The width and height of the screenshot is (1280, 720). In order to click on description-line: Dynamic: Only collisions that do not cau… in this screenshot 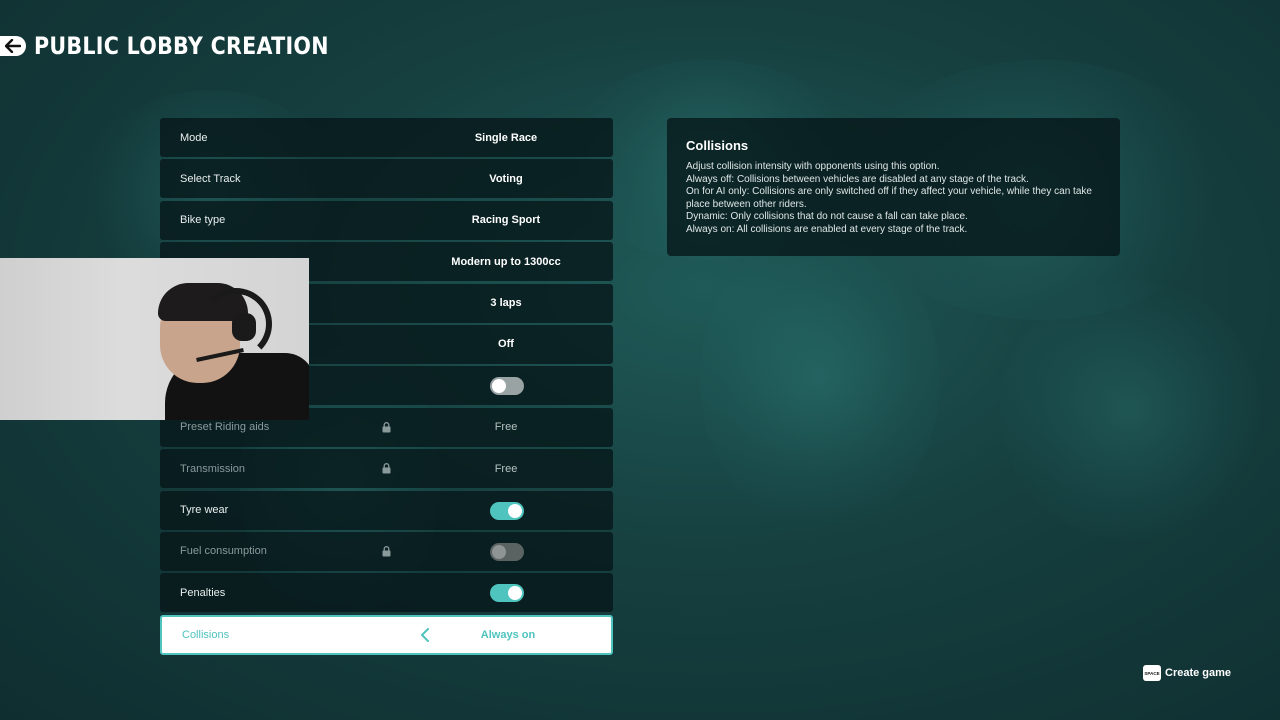, I will do `click(827, 217)`.